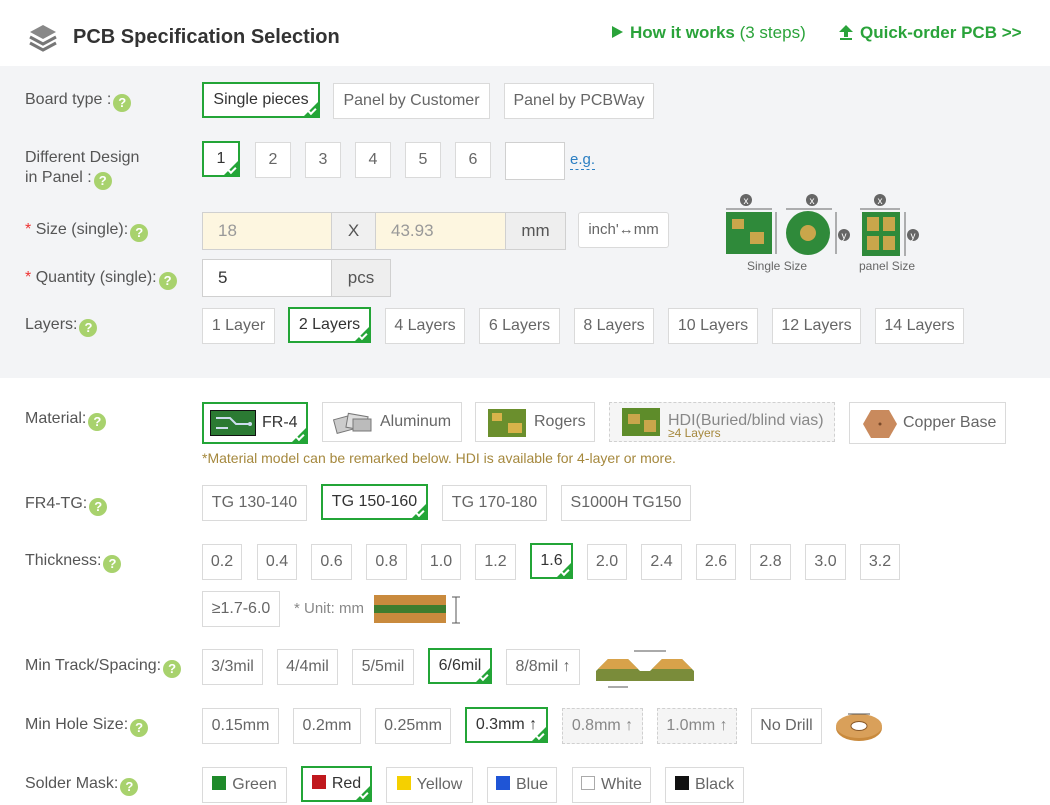 The width and height of the screenshot is (1050, 805). What do you see at coordinates (816, 326) in the screenshot?
I see `layer-option: 12 Layers` at bounding box center [816, 326].